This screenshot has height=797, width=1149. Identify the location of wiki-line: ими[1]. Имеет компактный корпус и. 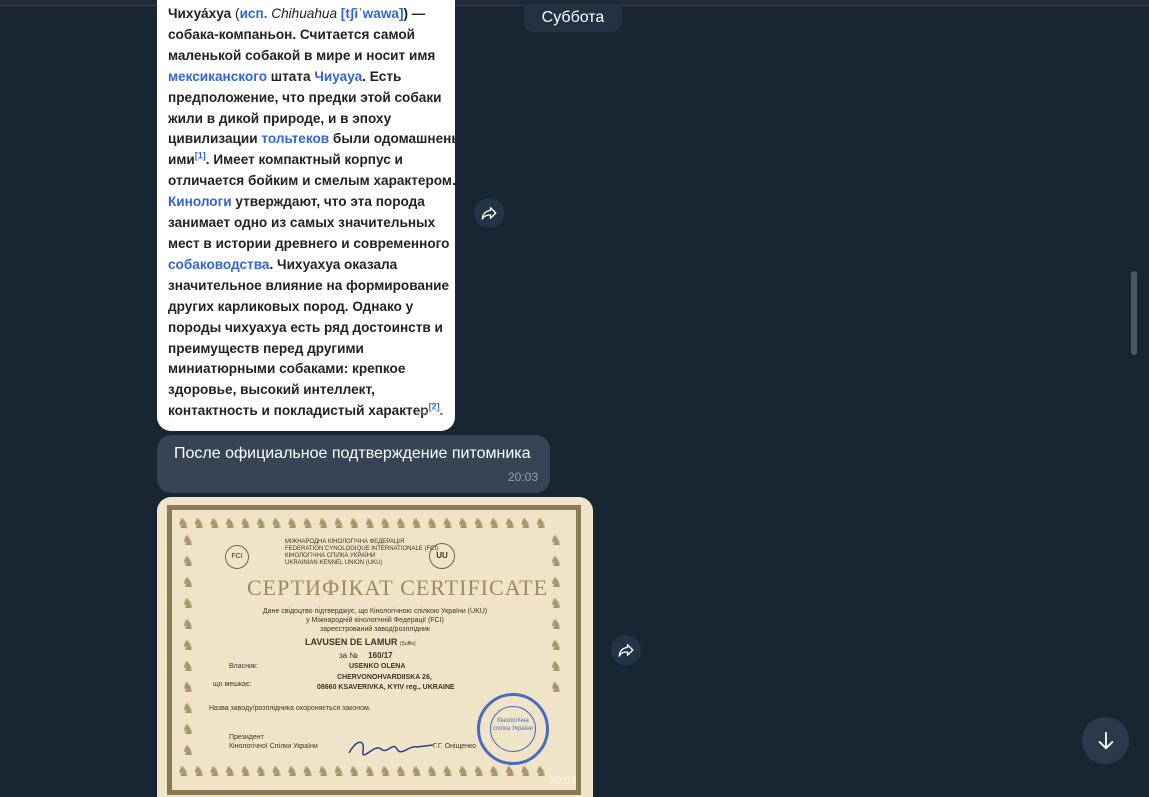
(310, 160).